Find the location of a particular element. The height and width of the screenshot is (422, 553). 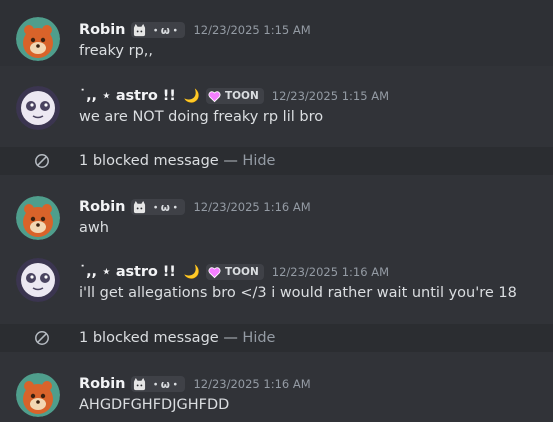

message-header: ˙,, ⋆ astro !! 🌙 TOON 12/23/2025 1:16 AM is located at coordinates (234, 272).